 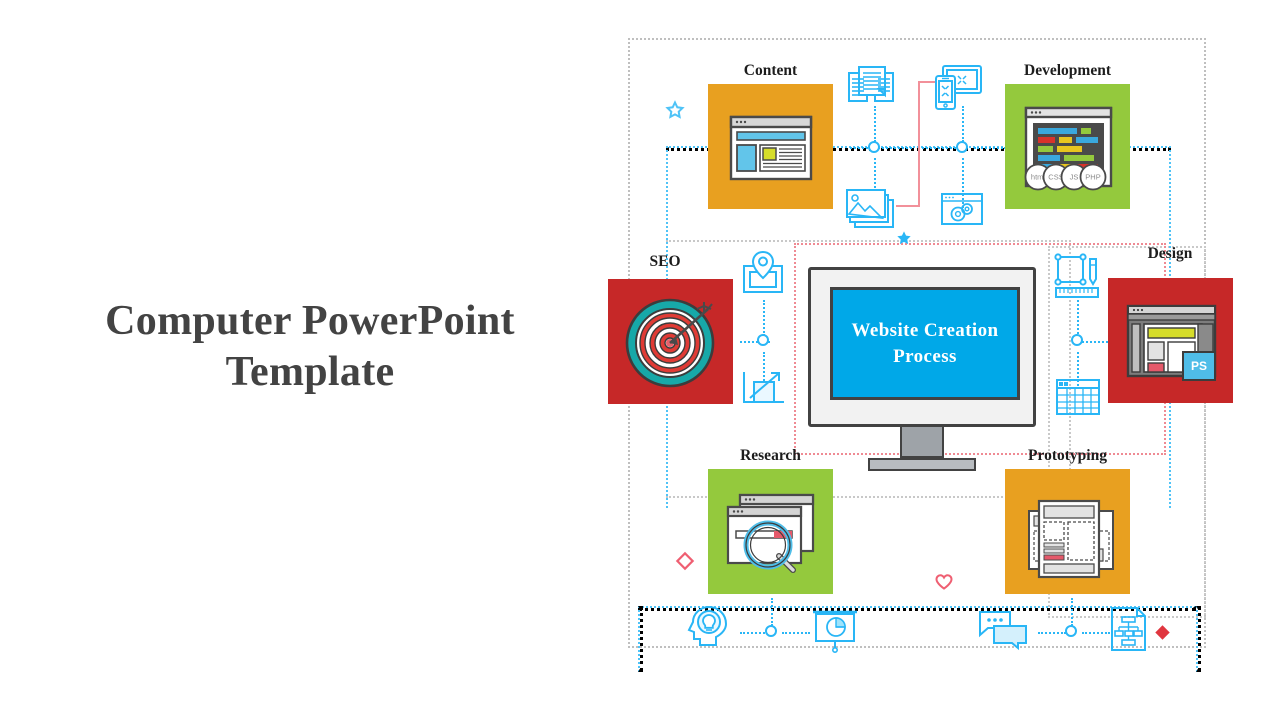 What do you see at coordinates (770, 70) in the screenshot?
I see `card-content-label: Content` at bounding box center [770, 70].